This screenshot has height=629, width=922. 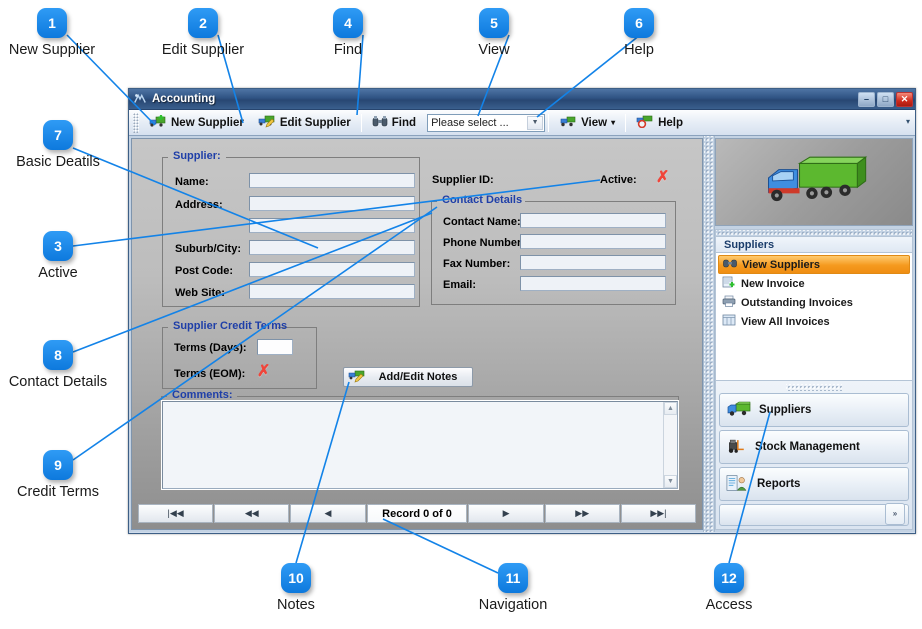 What do you see at coordinates (670, 481) in the screenshot?
I see `scroll-down-arrow-icon: ▼` at bounding box center [670, 481].